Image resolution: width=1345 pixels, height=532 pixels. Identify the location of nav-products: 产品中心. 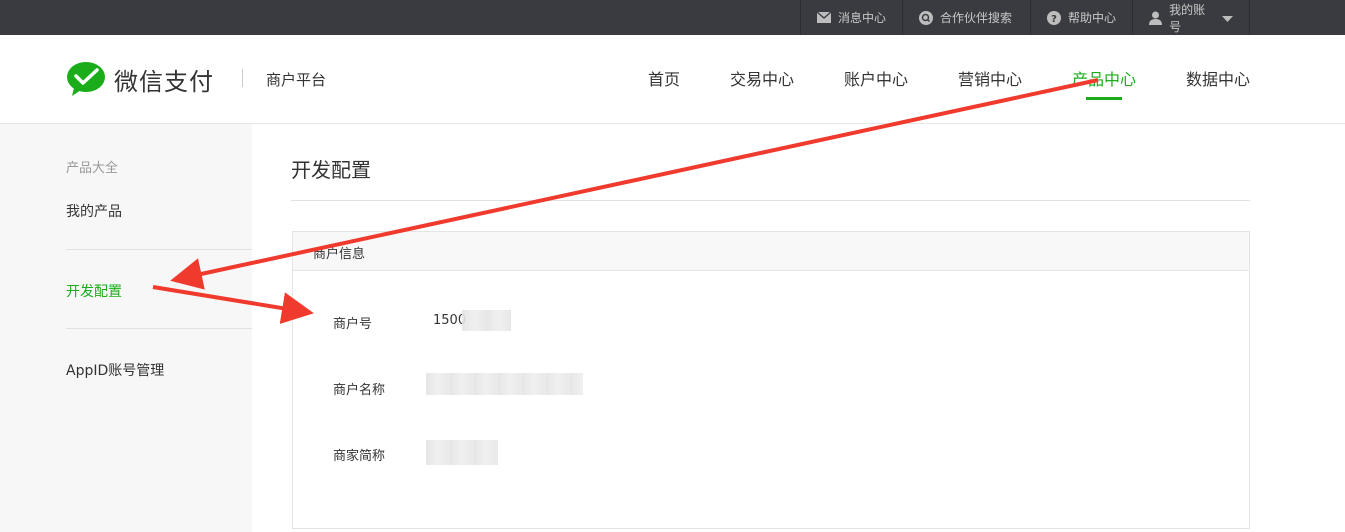
(1104, 78).